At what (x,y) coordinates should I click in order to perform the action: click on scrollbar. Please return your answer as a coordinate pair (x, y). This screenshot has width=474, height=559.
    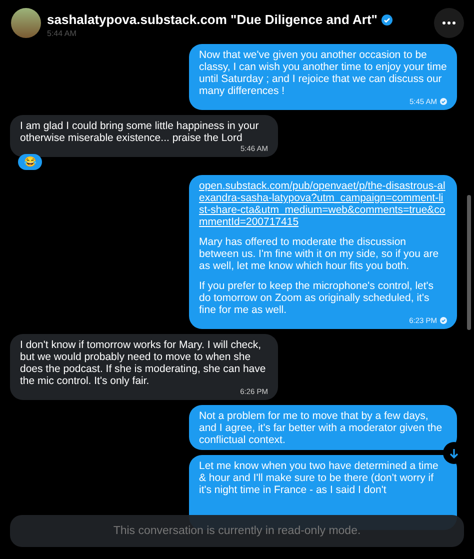
    Looking at the image, I should click on (469, 262).